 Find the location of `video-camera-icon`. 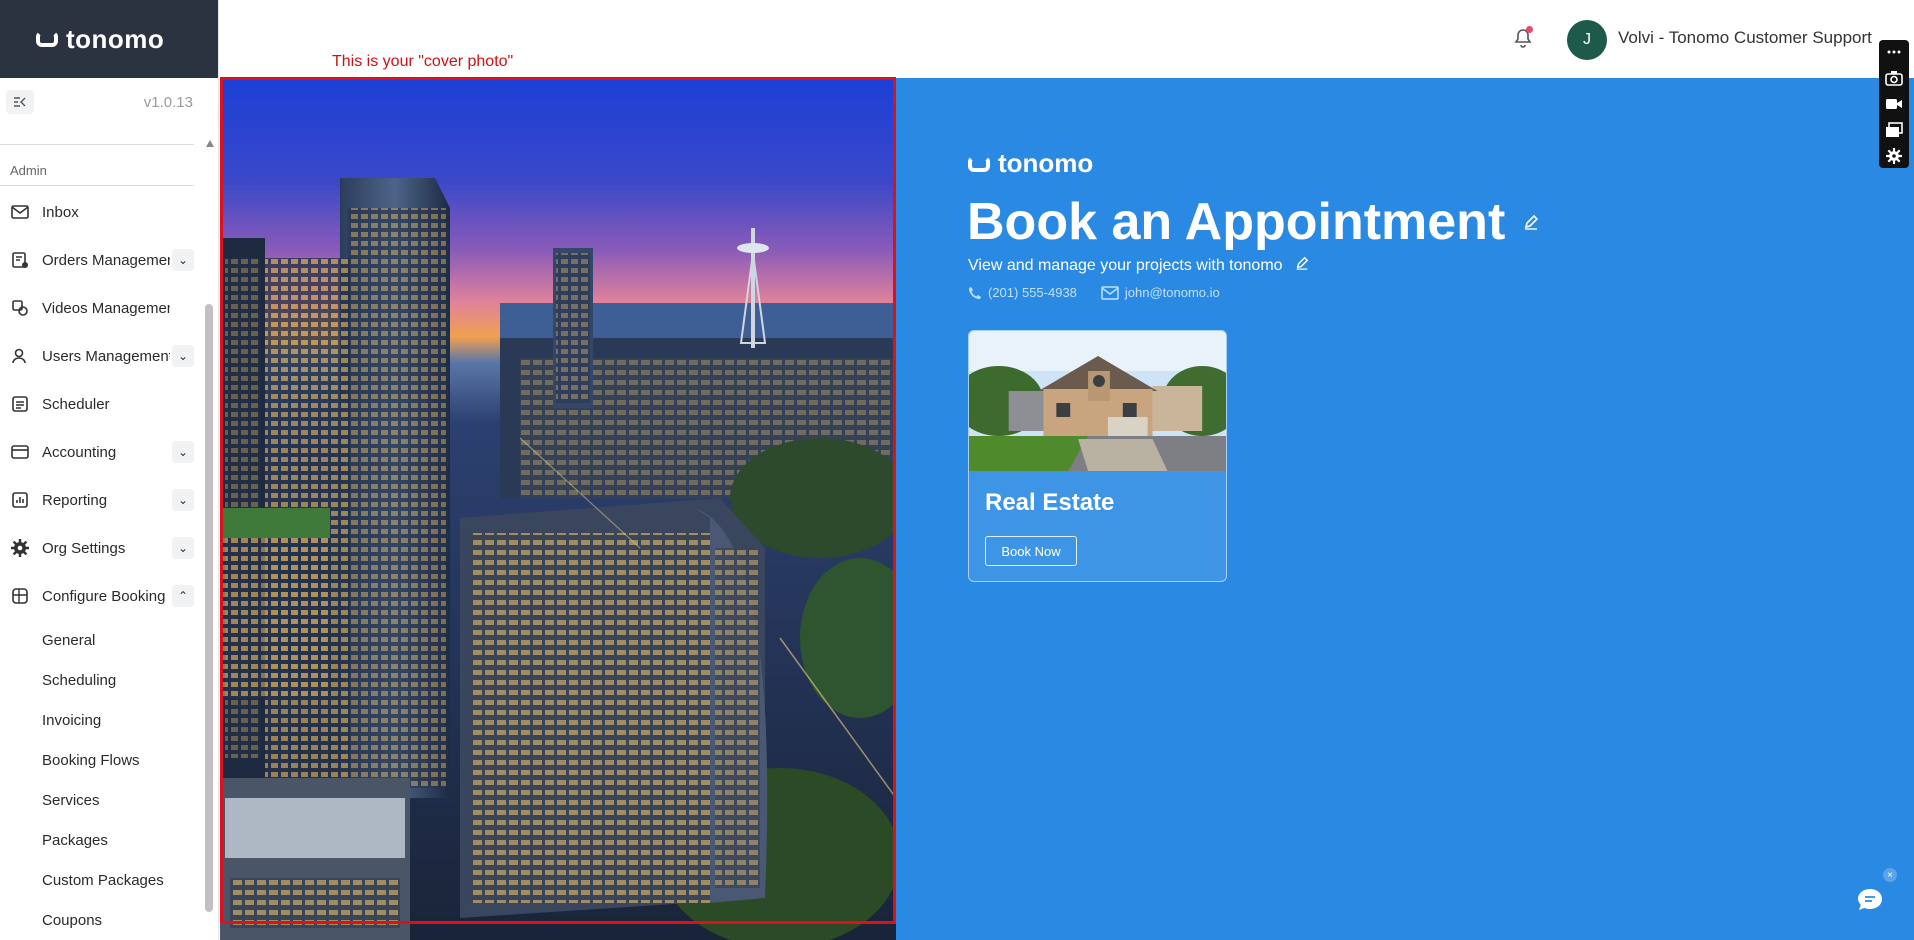

video-camera-icon is located at coordinates (1894, 104).